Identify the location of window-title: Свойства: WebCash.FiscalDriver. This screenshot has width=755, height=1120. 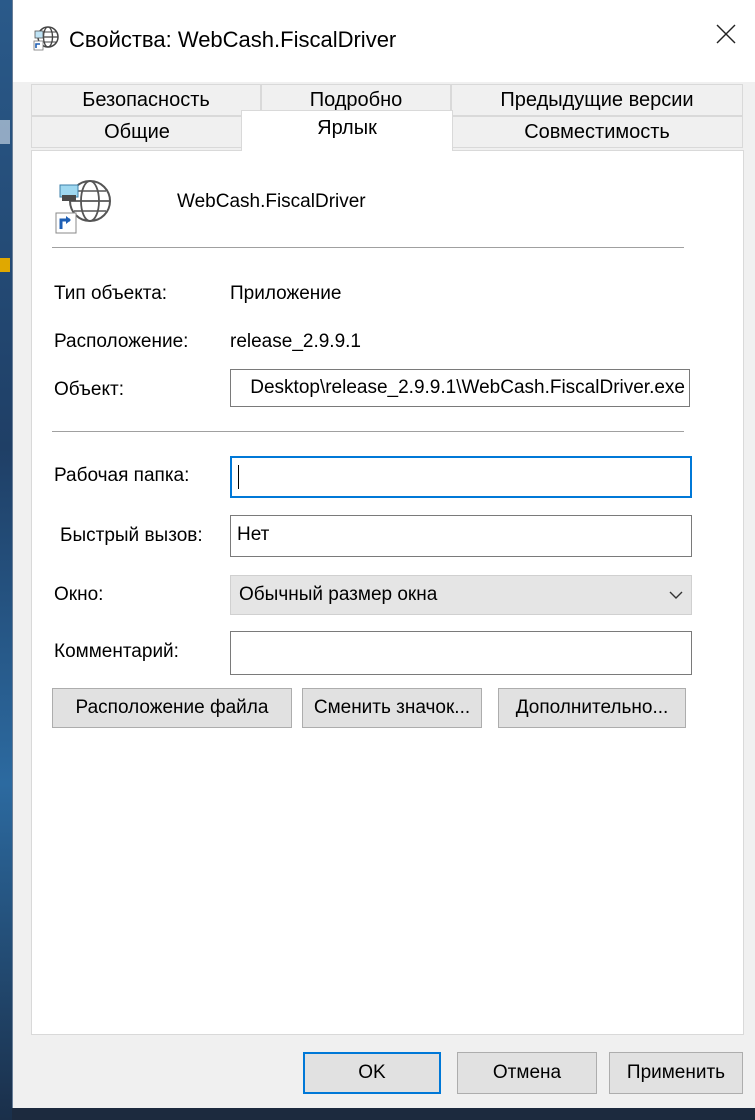
(233, 39).